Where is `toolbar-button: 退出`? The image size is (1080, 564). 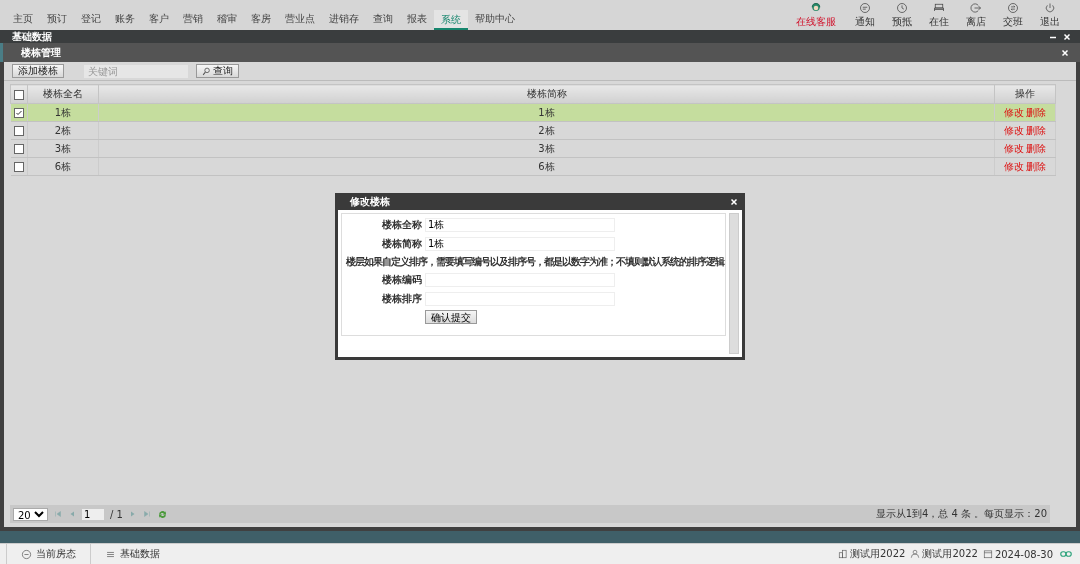
toolbar-button: 退出 is located at coordinates (1049, 15).